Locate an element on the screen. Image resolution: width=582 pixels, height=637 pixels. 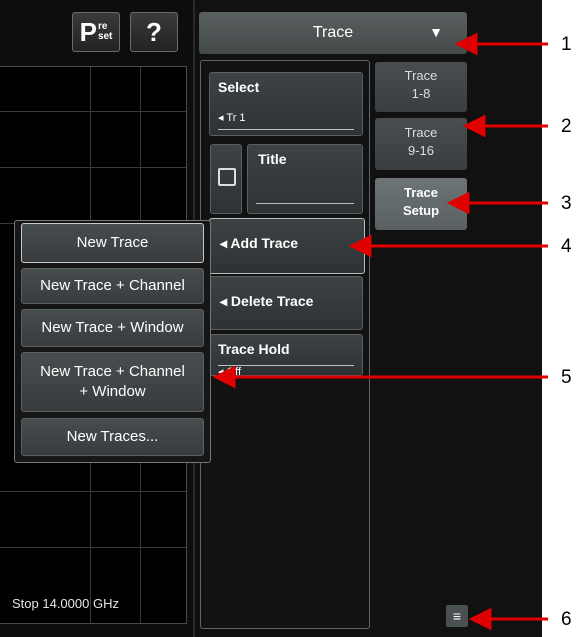
callout-number-6: 6 is located at coordinates (566, 619).